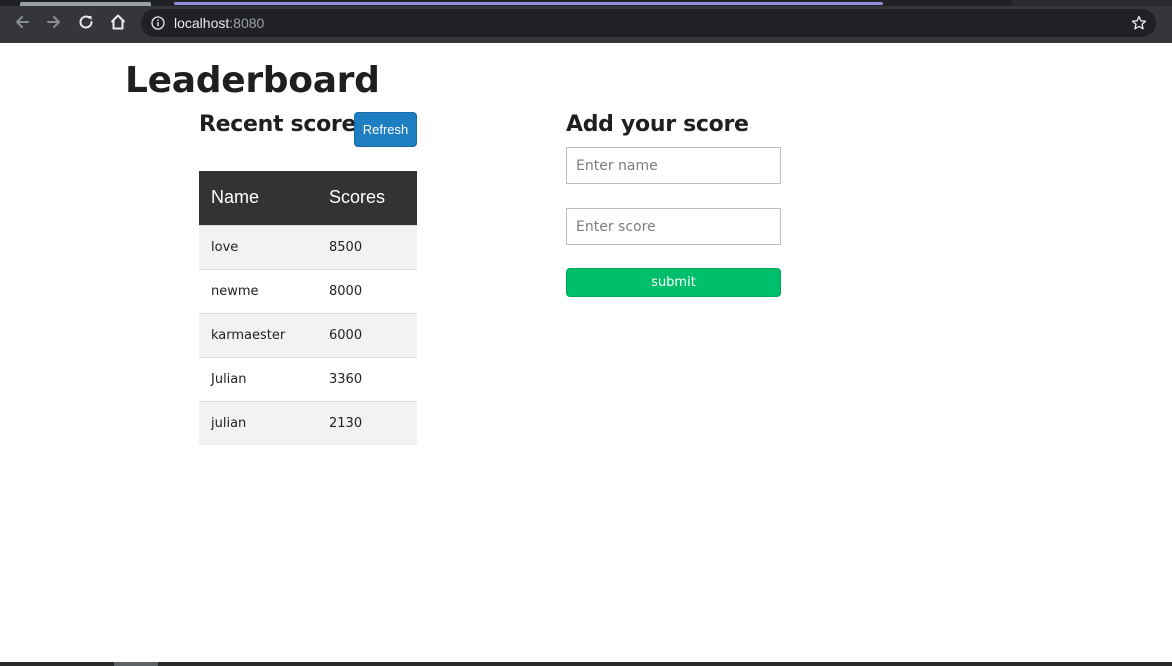 The width and height of the screenshot is (1172, 666). I want to click on name-input, so click(673, 165).